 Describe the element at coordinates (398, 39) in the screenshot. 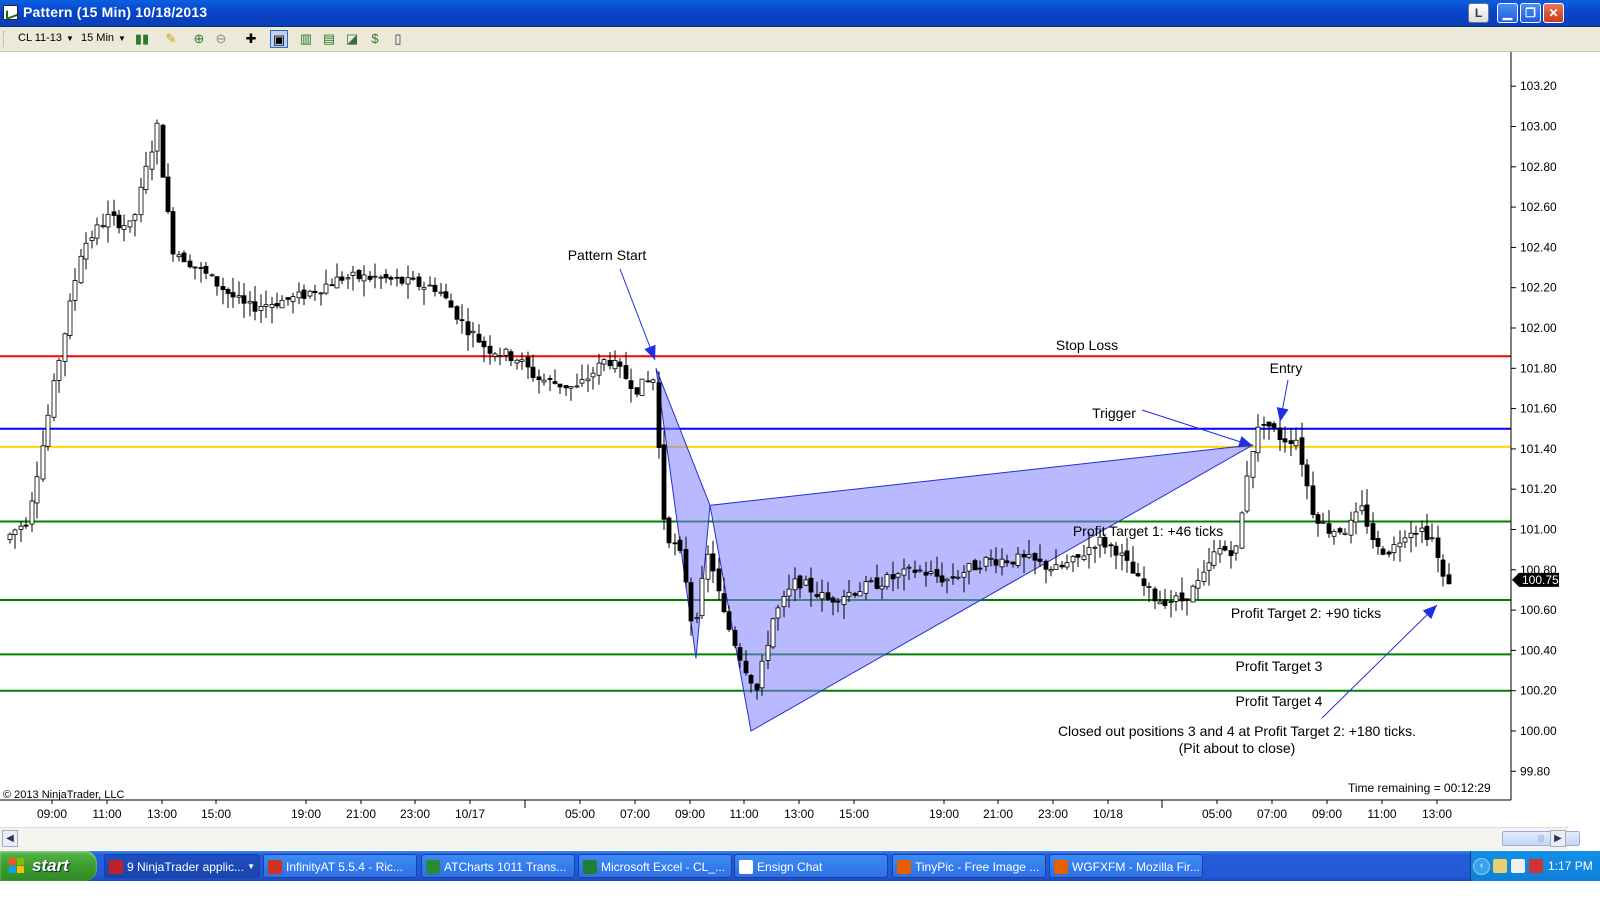

I see `properties-icon: ▯` at that location.